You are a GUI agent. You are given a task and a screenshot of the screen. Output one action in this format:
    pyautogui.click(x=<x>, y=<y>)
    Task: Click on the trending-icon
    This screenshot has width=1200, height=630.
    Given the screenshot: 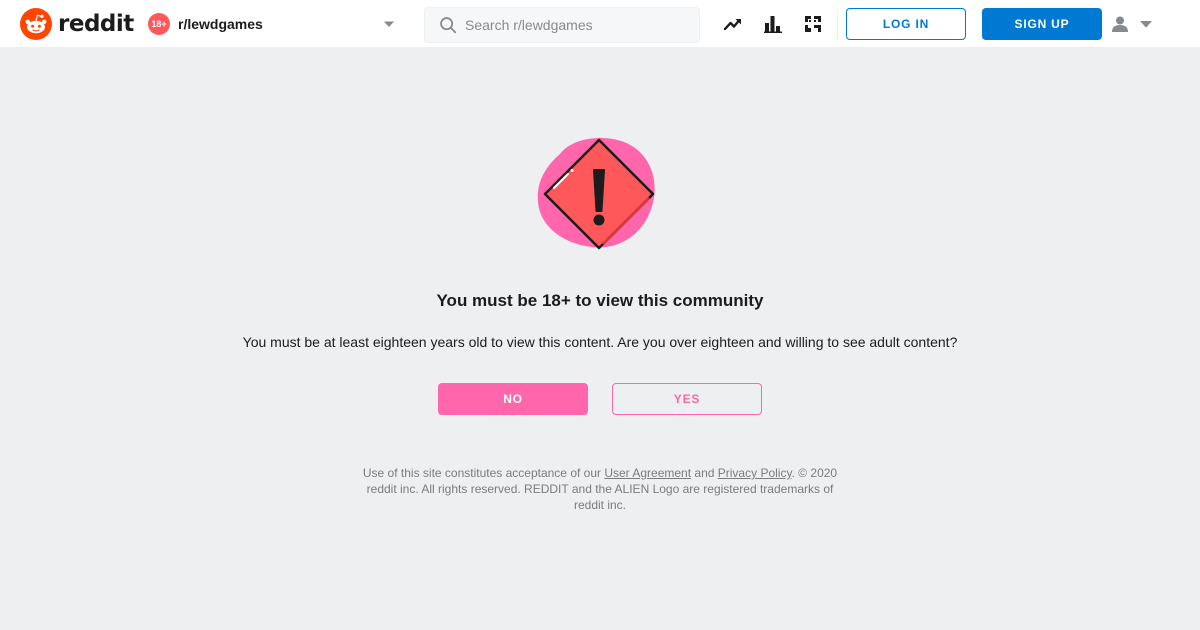 What is the action you would take?
    pyautogui.click(x=732, y=25)
    